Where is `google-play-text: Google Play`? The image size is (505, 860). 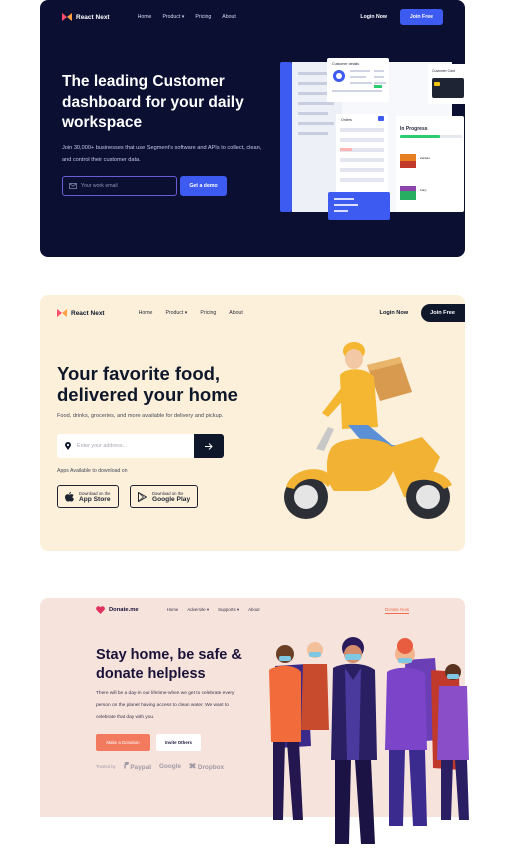
google-play-text: Google Play is located at coordinates (171, 499).